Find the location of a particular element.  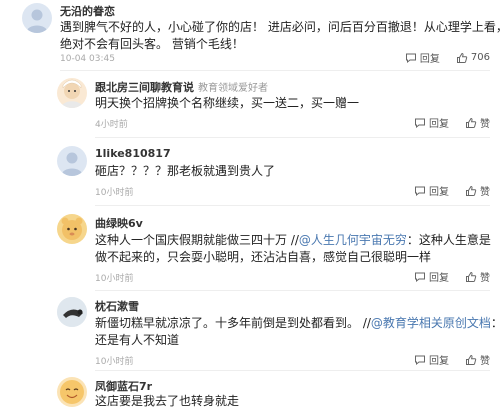

reply-text-part: ：这种人生意是 is located at coordinates (448, 240).